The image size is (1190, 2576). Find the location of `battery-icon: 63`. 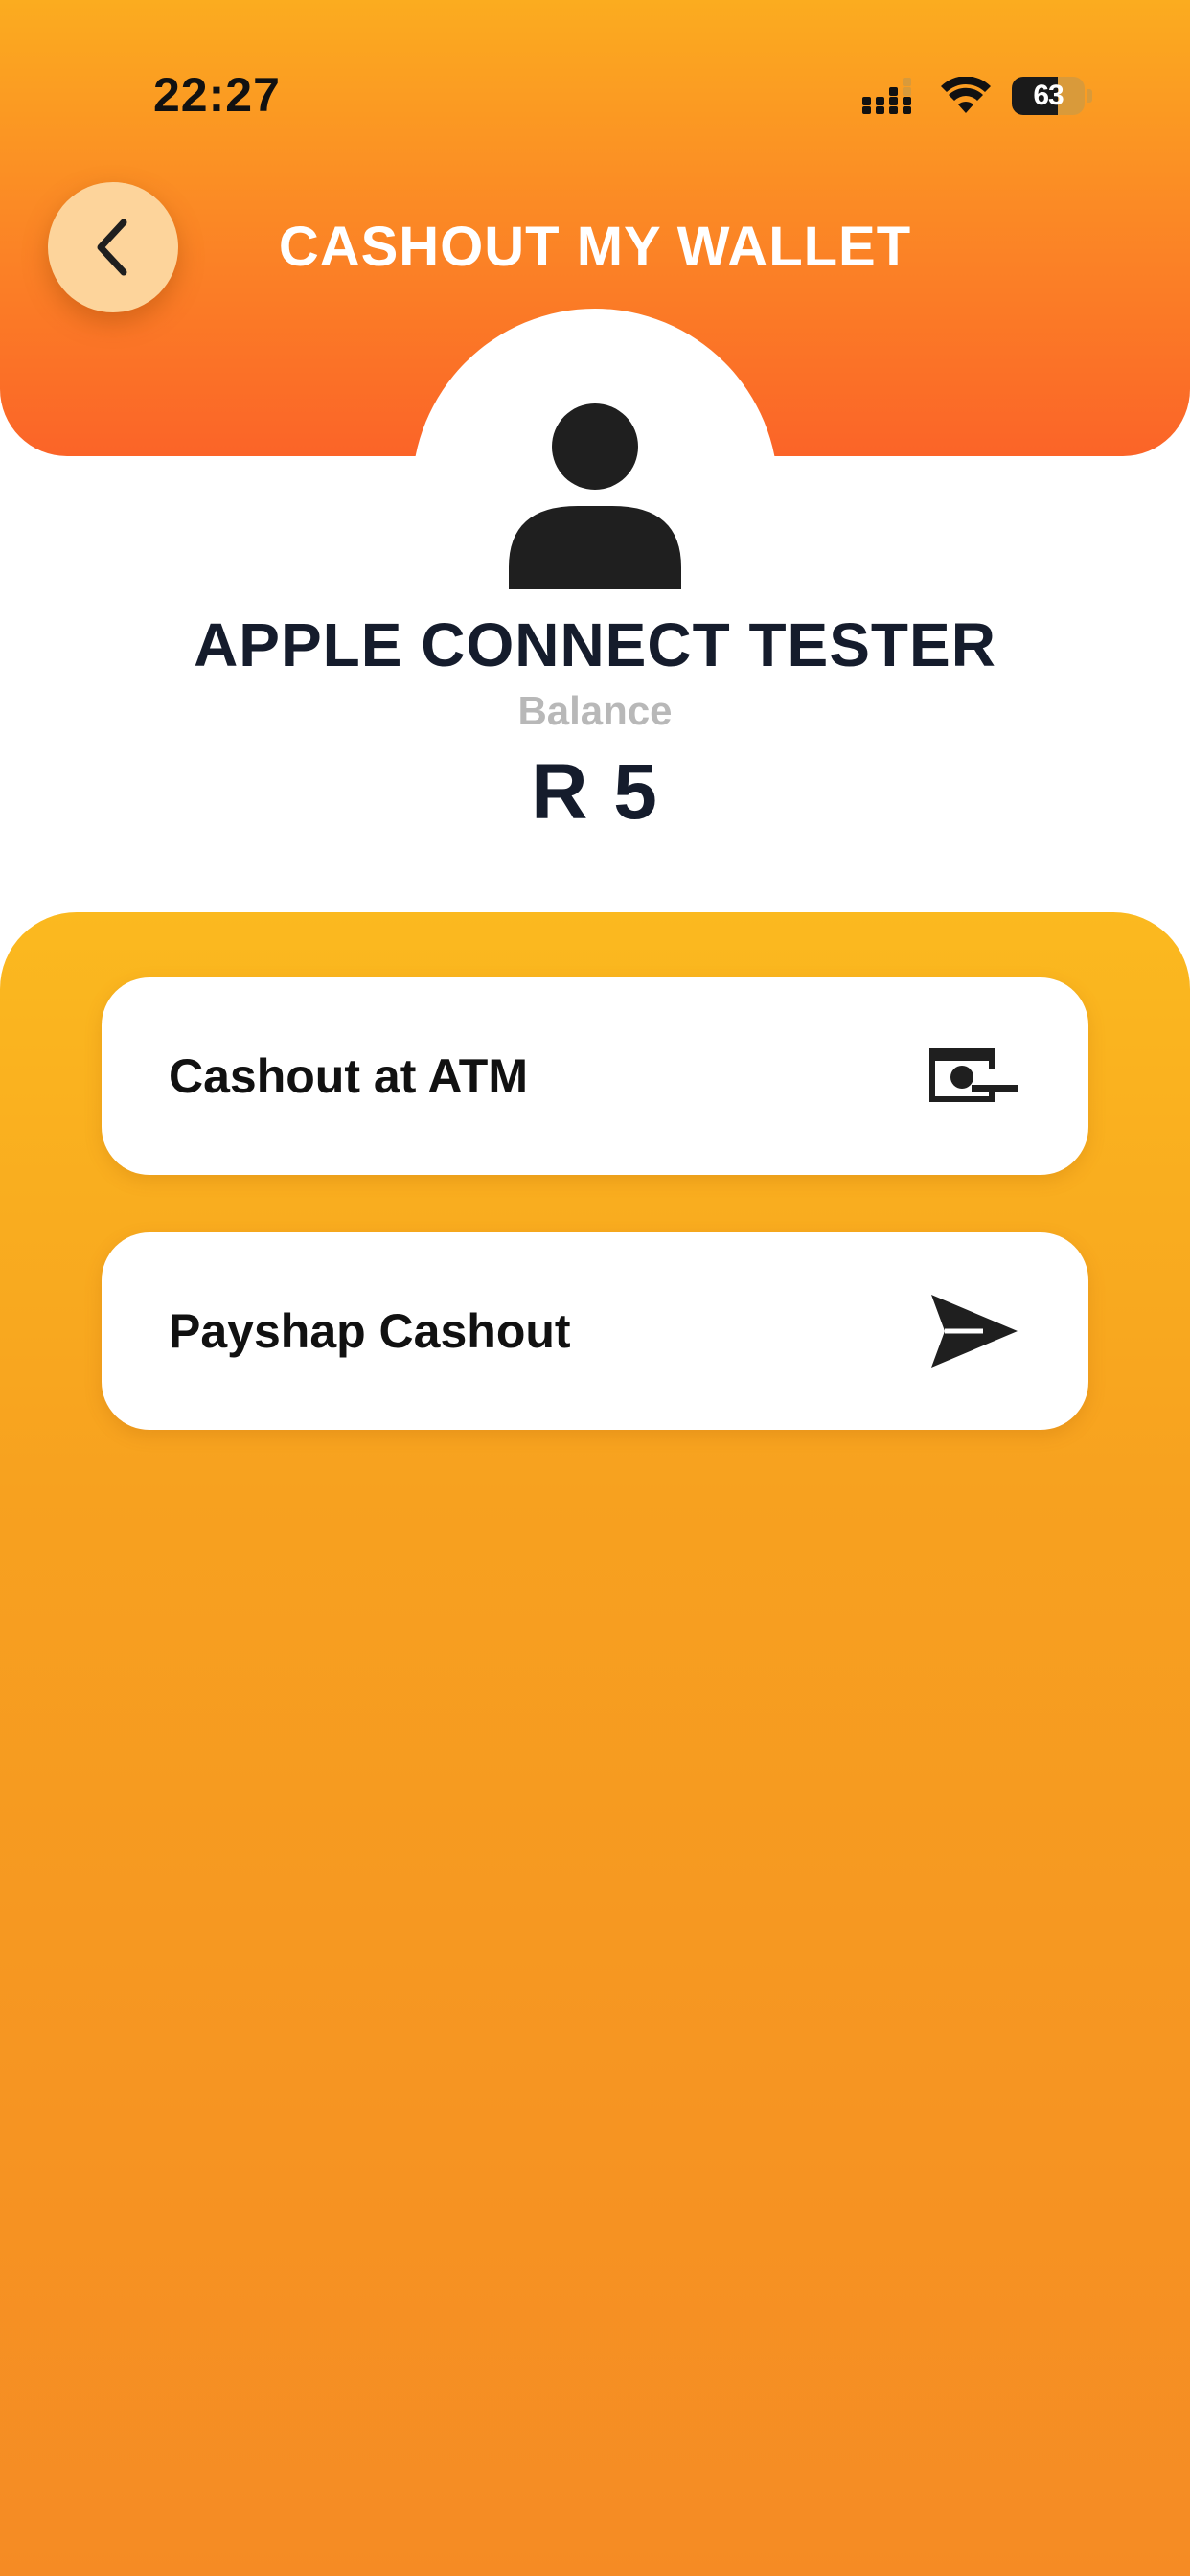

battery-icon: 63 is located at coordinates (1052, 96).